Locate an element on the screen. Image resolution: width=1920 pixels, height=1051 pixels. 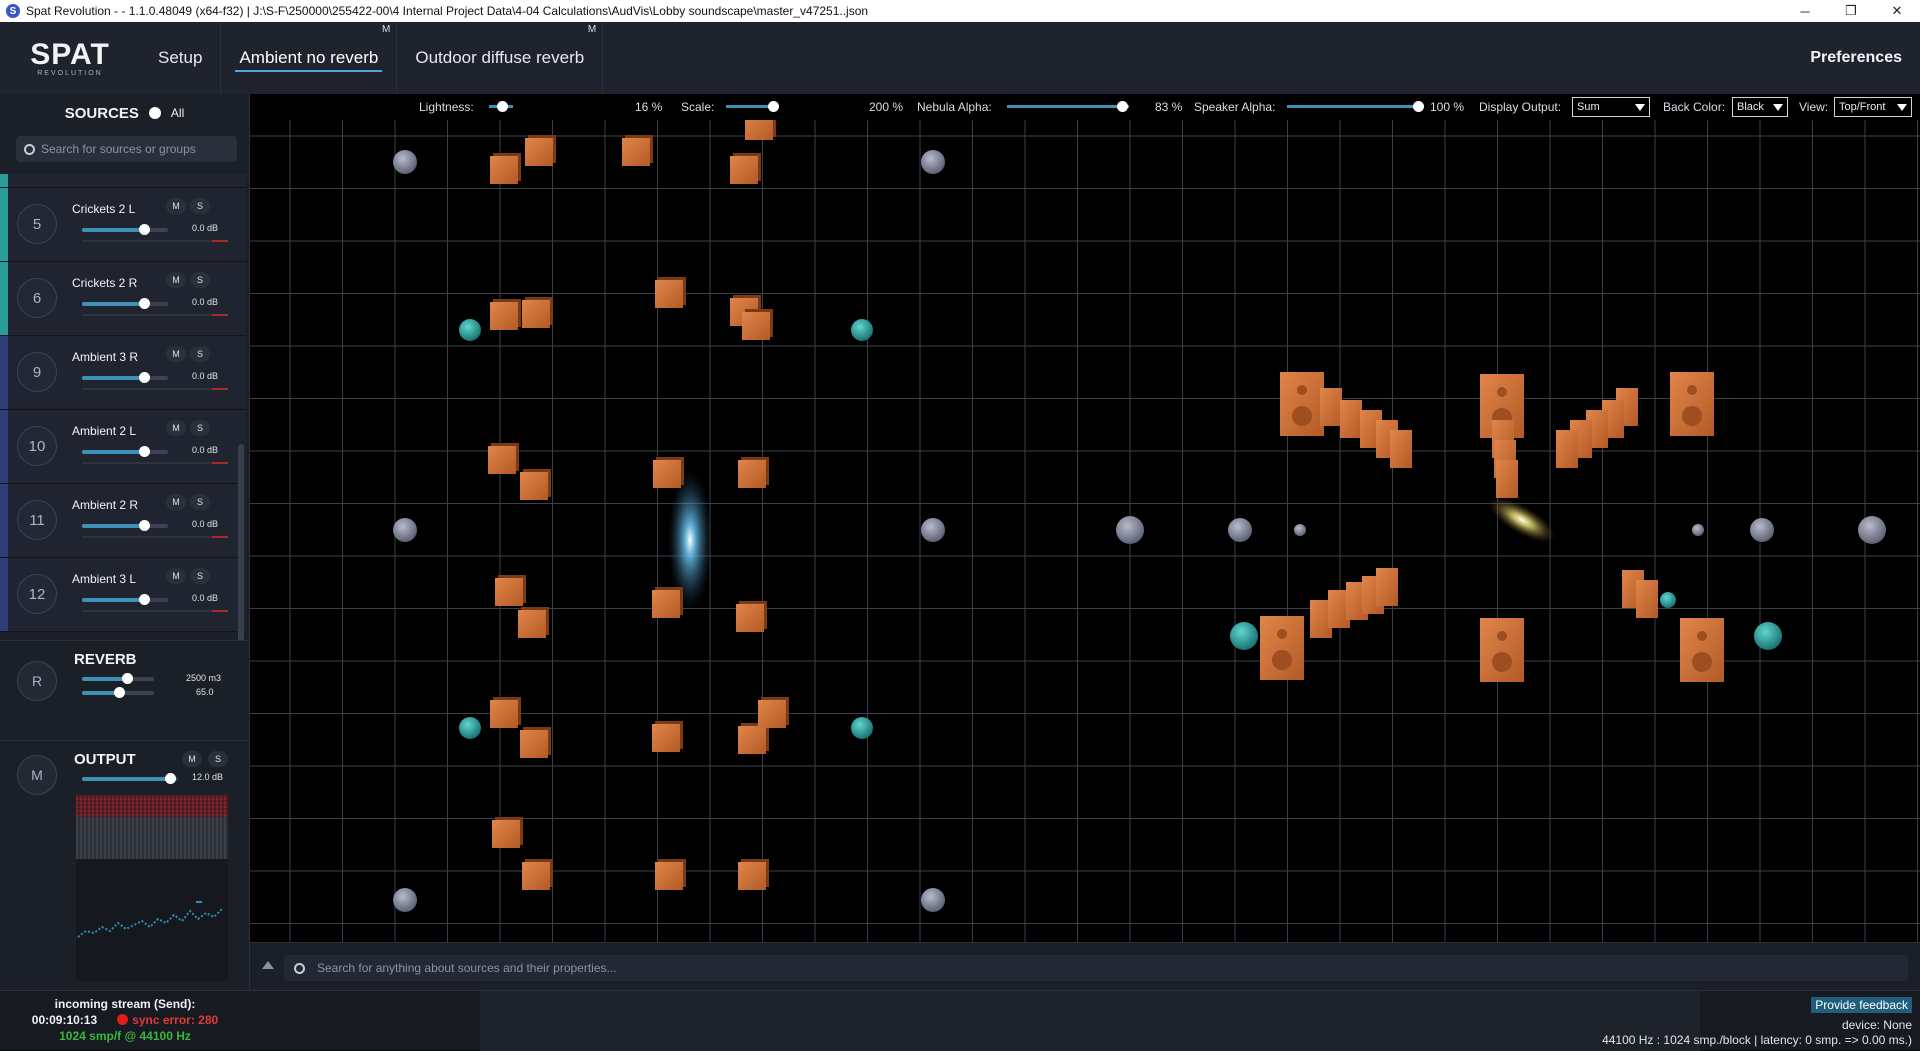
maximize-button: ❐ is located at coordinates (1851, 11).